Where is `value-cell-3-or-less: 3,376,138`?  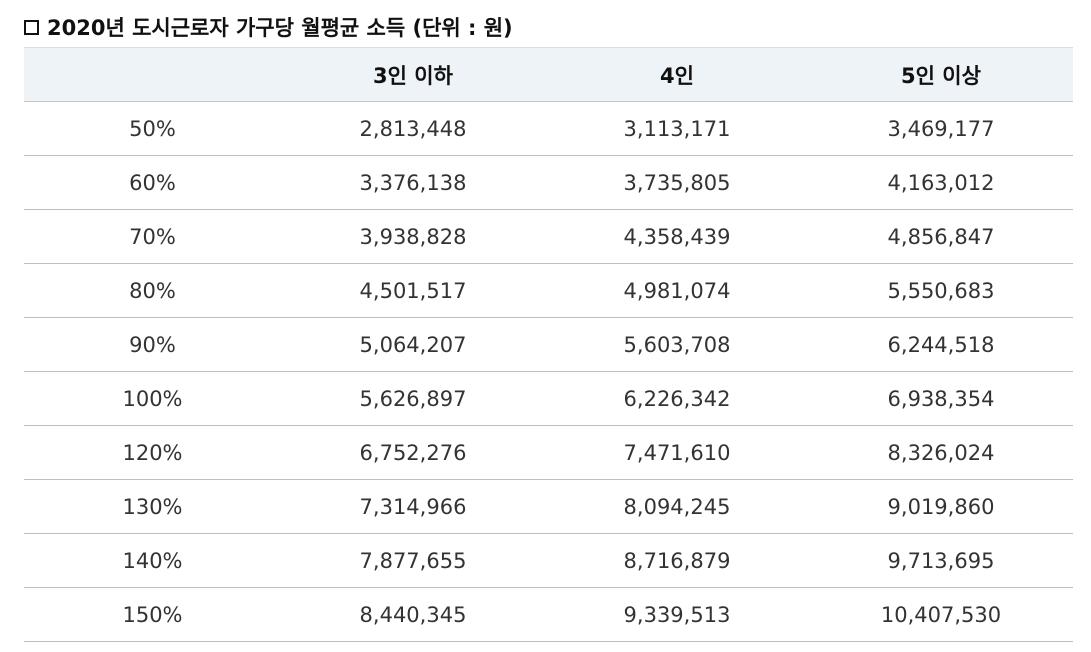 value-cell-3-or-less: 3,376,138 is located at coordinates (413, 182).